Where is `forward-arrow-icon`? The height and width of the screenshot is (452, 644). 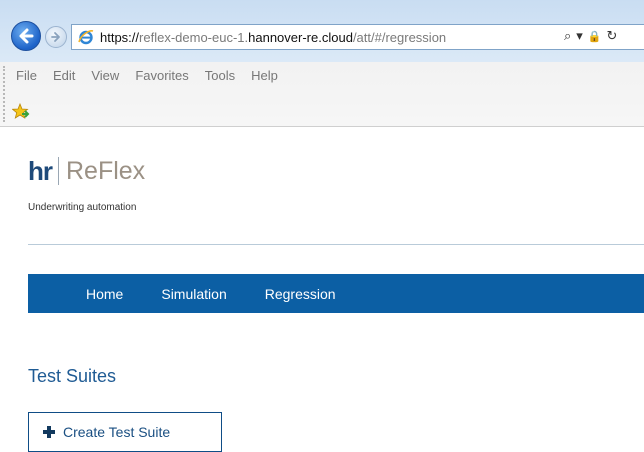 forward-arrow-icon is located at coordinates (55, 37).